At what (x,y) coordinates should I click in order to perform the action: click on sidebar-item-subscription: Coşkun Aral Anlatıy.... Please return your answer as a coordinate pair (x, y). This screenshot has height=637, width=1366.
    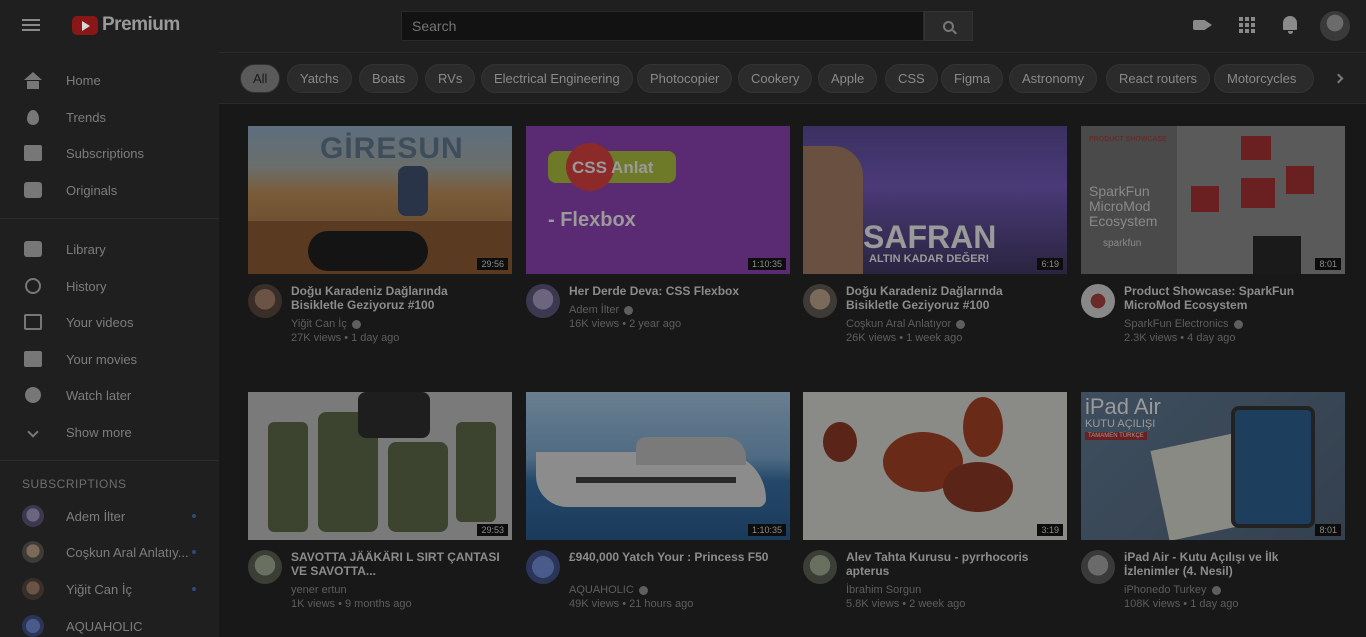
    Looking at the image, I should click on (109, 552).